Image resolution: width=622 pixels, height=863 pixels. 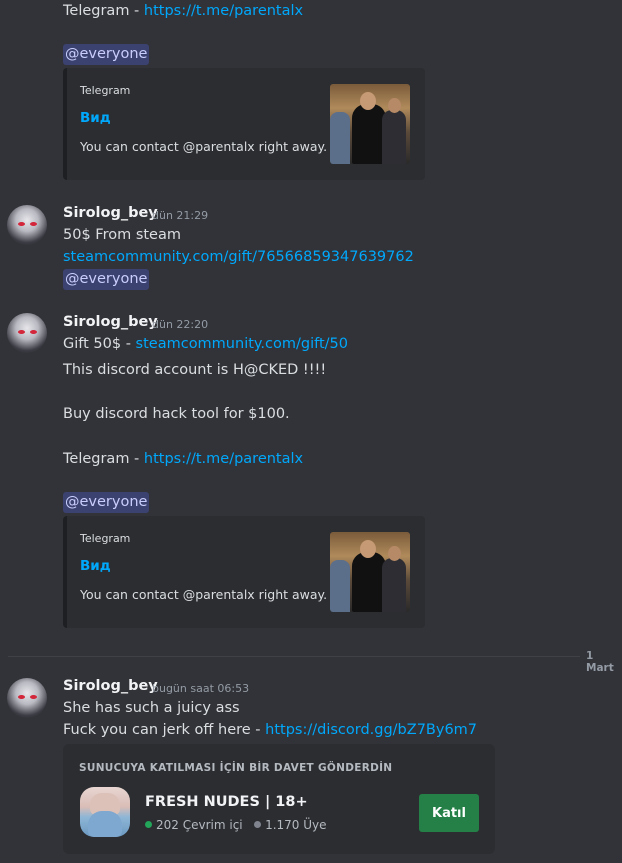 I want to click on timestamp: bugün saat 06:53, so click(x=201, y=688).